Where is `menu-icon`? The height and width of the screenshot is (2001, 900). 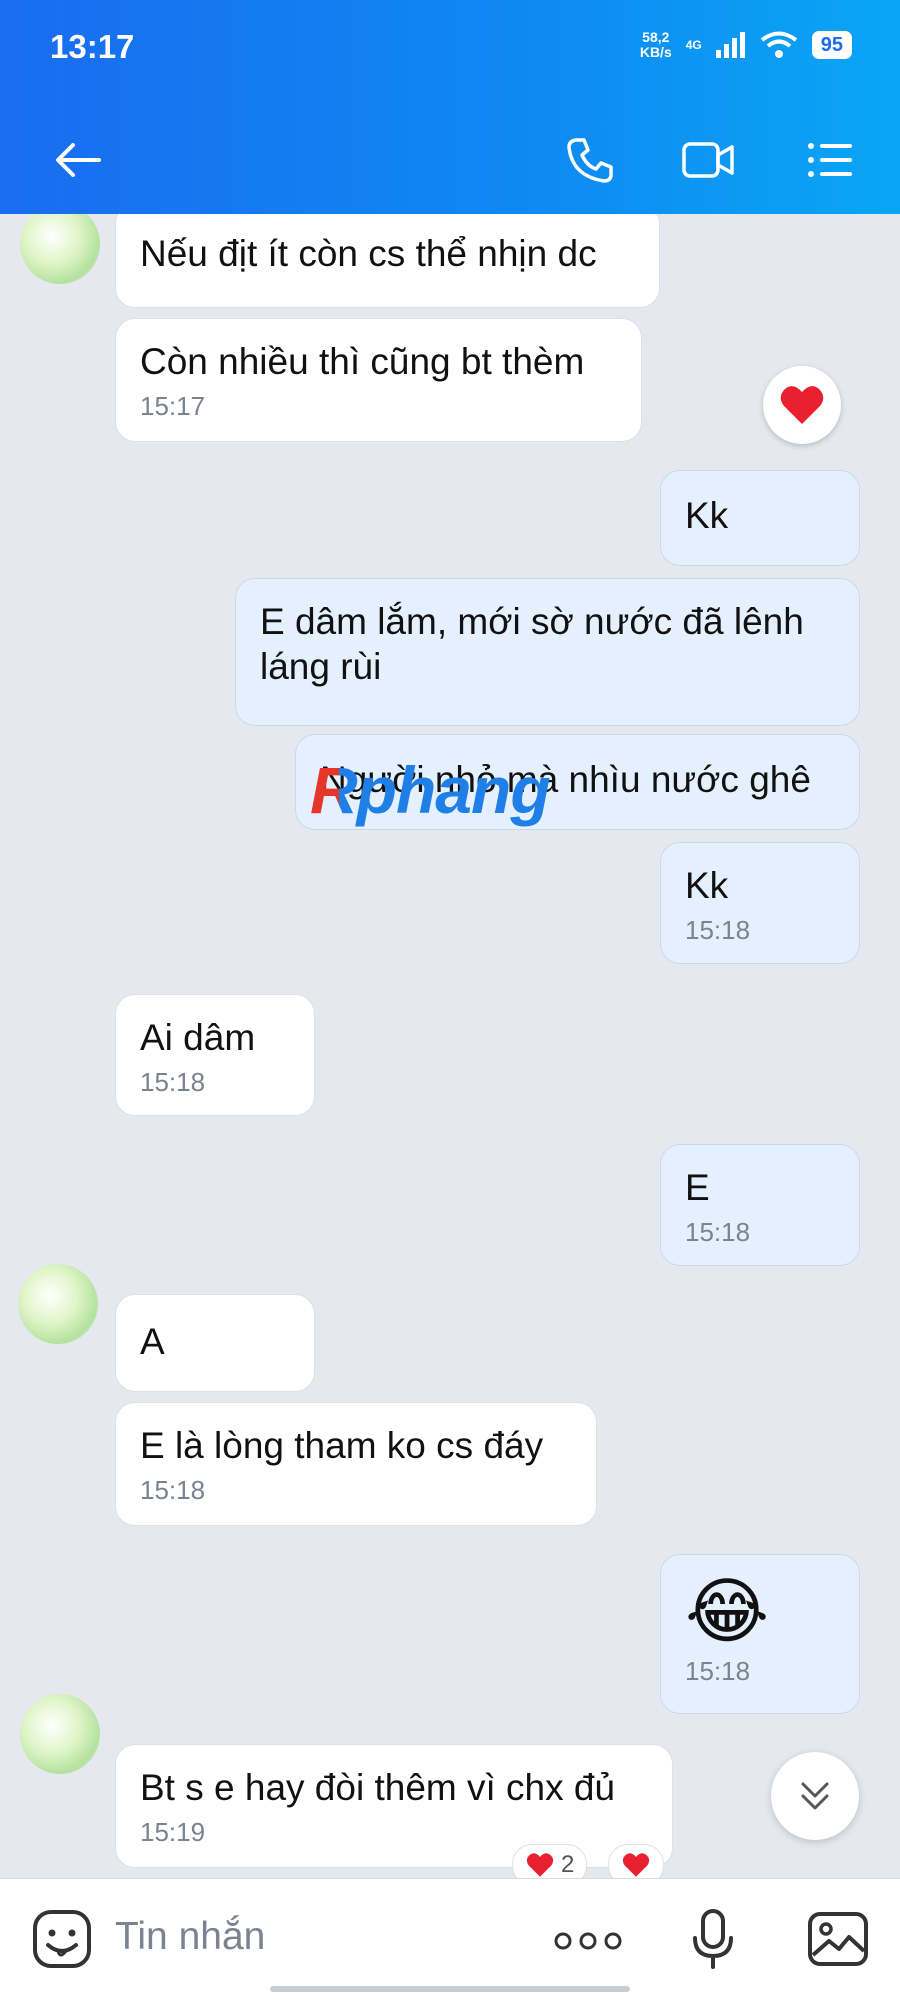 menu-icon is located at coordinates (830, 160).